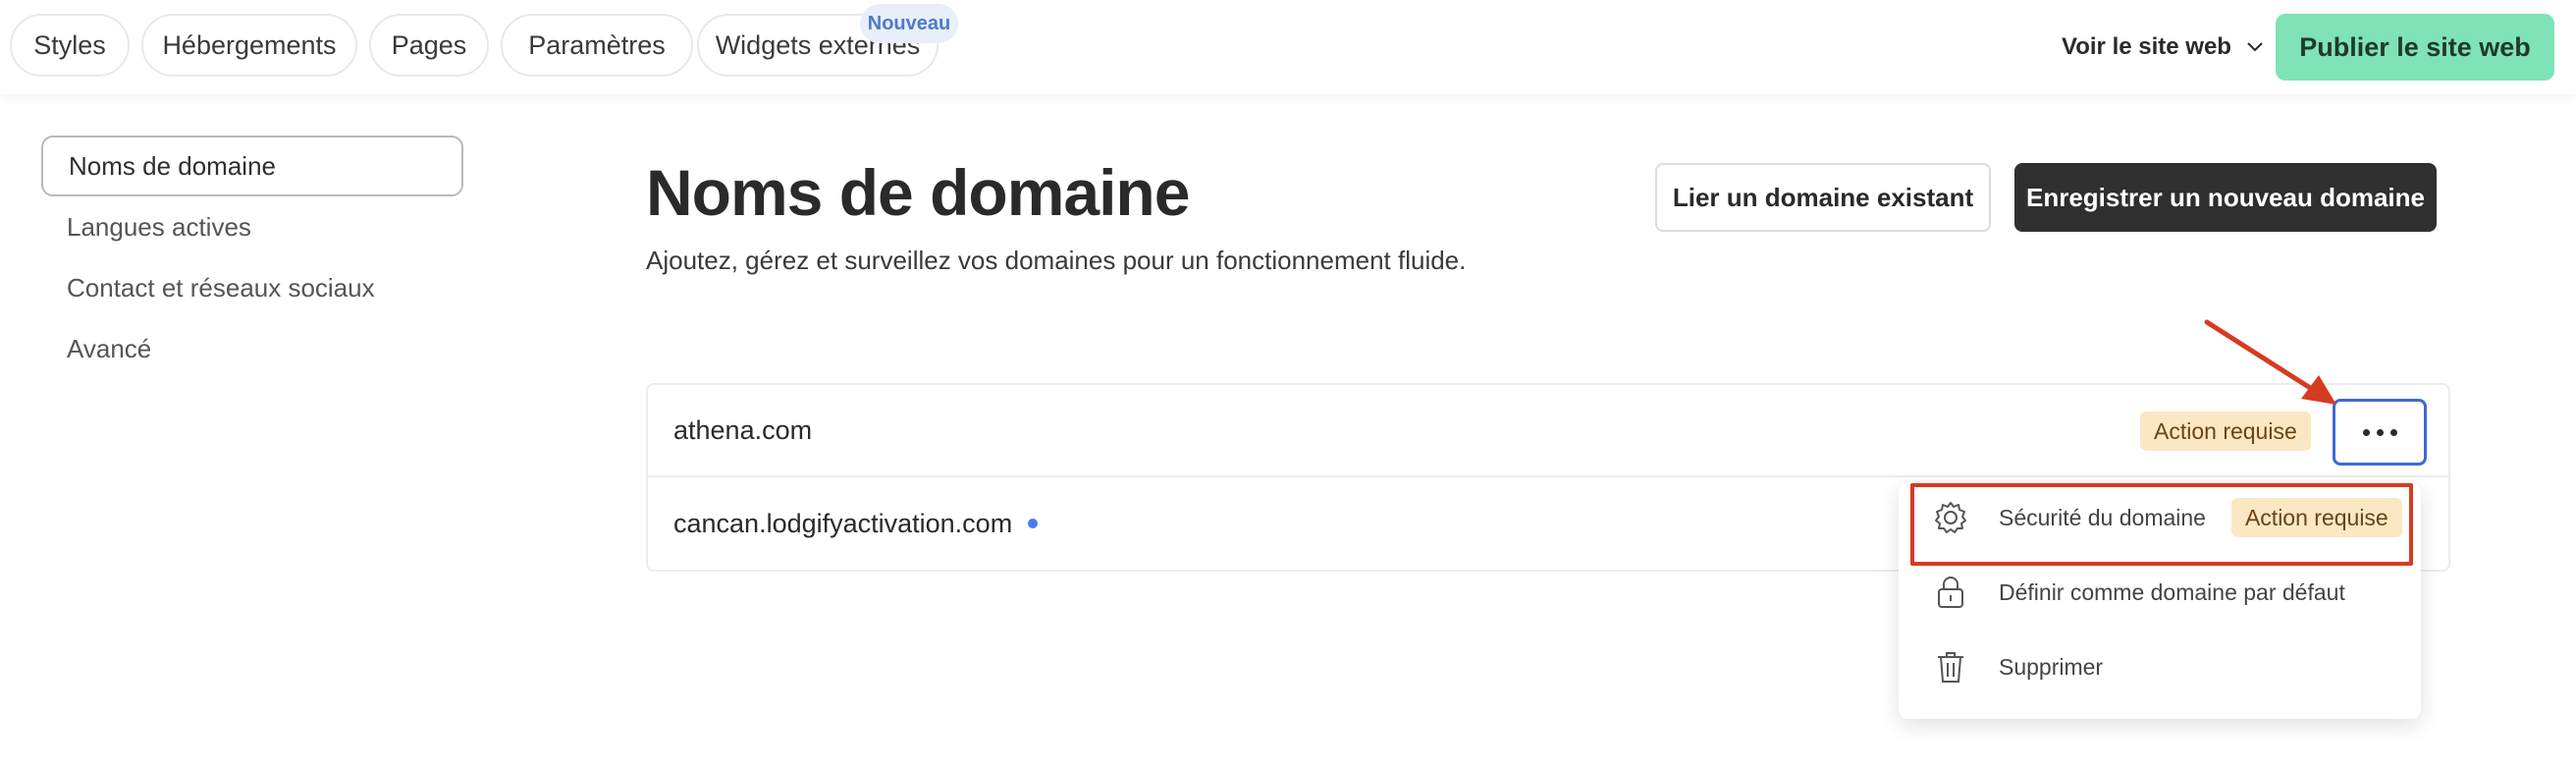  What do you see at coordinates (252, 166) in the screenshot?
I see `sidebar-item-domain-names: Noms de domaine` at bounding box center [252, 166].